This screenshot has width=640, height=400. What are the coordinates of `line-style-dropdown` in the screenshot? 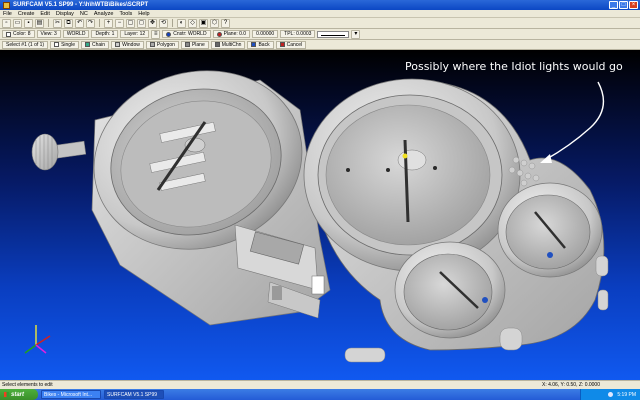 It's located at (333, 34).